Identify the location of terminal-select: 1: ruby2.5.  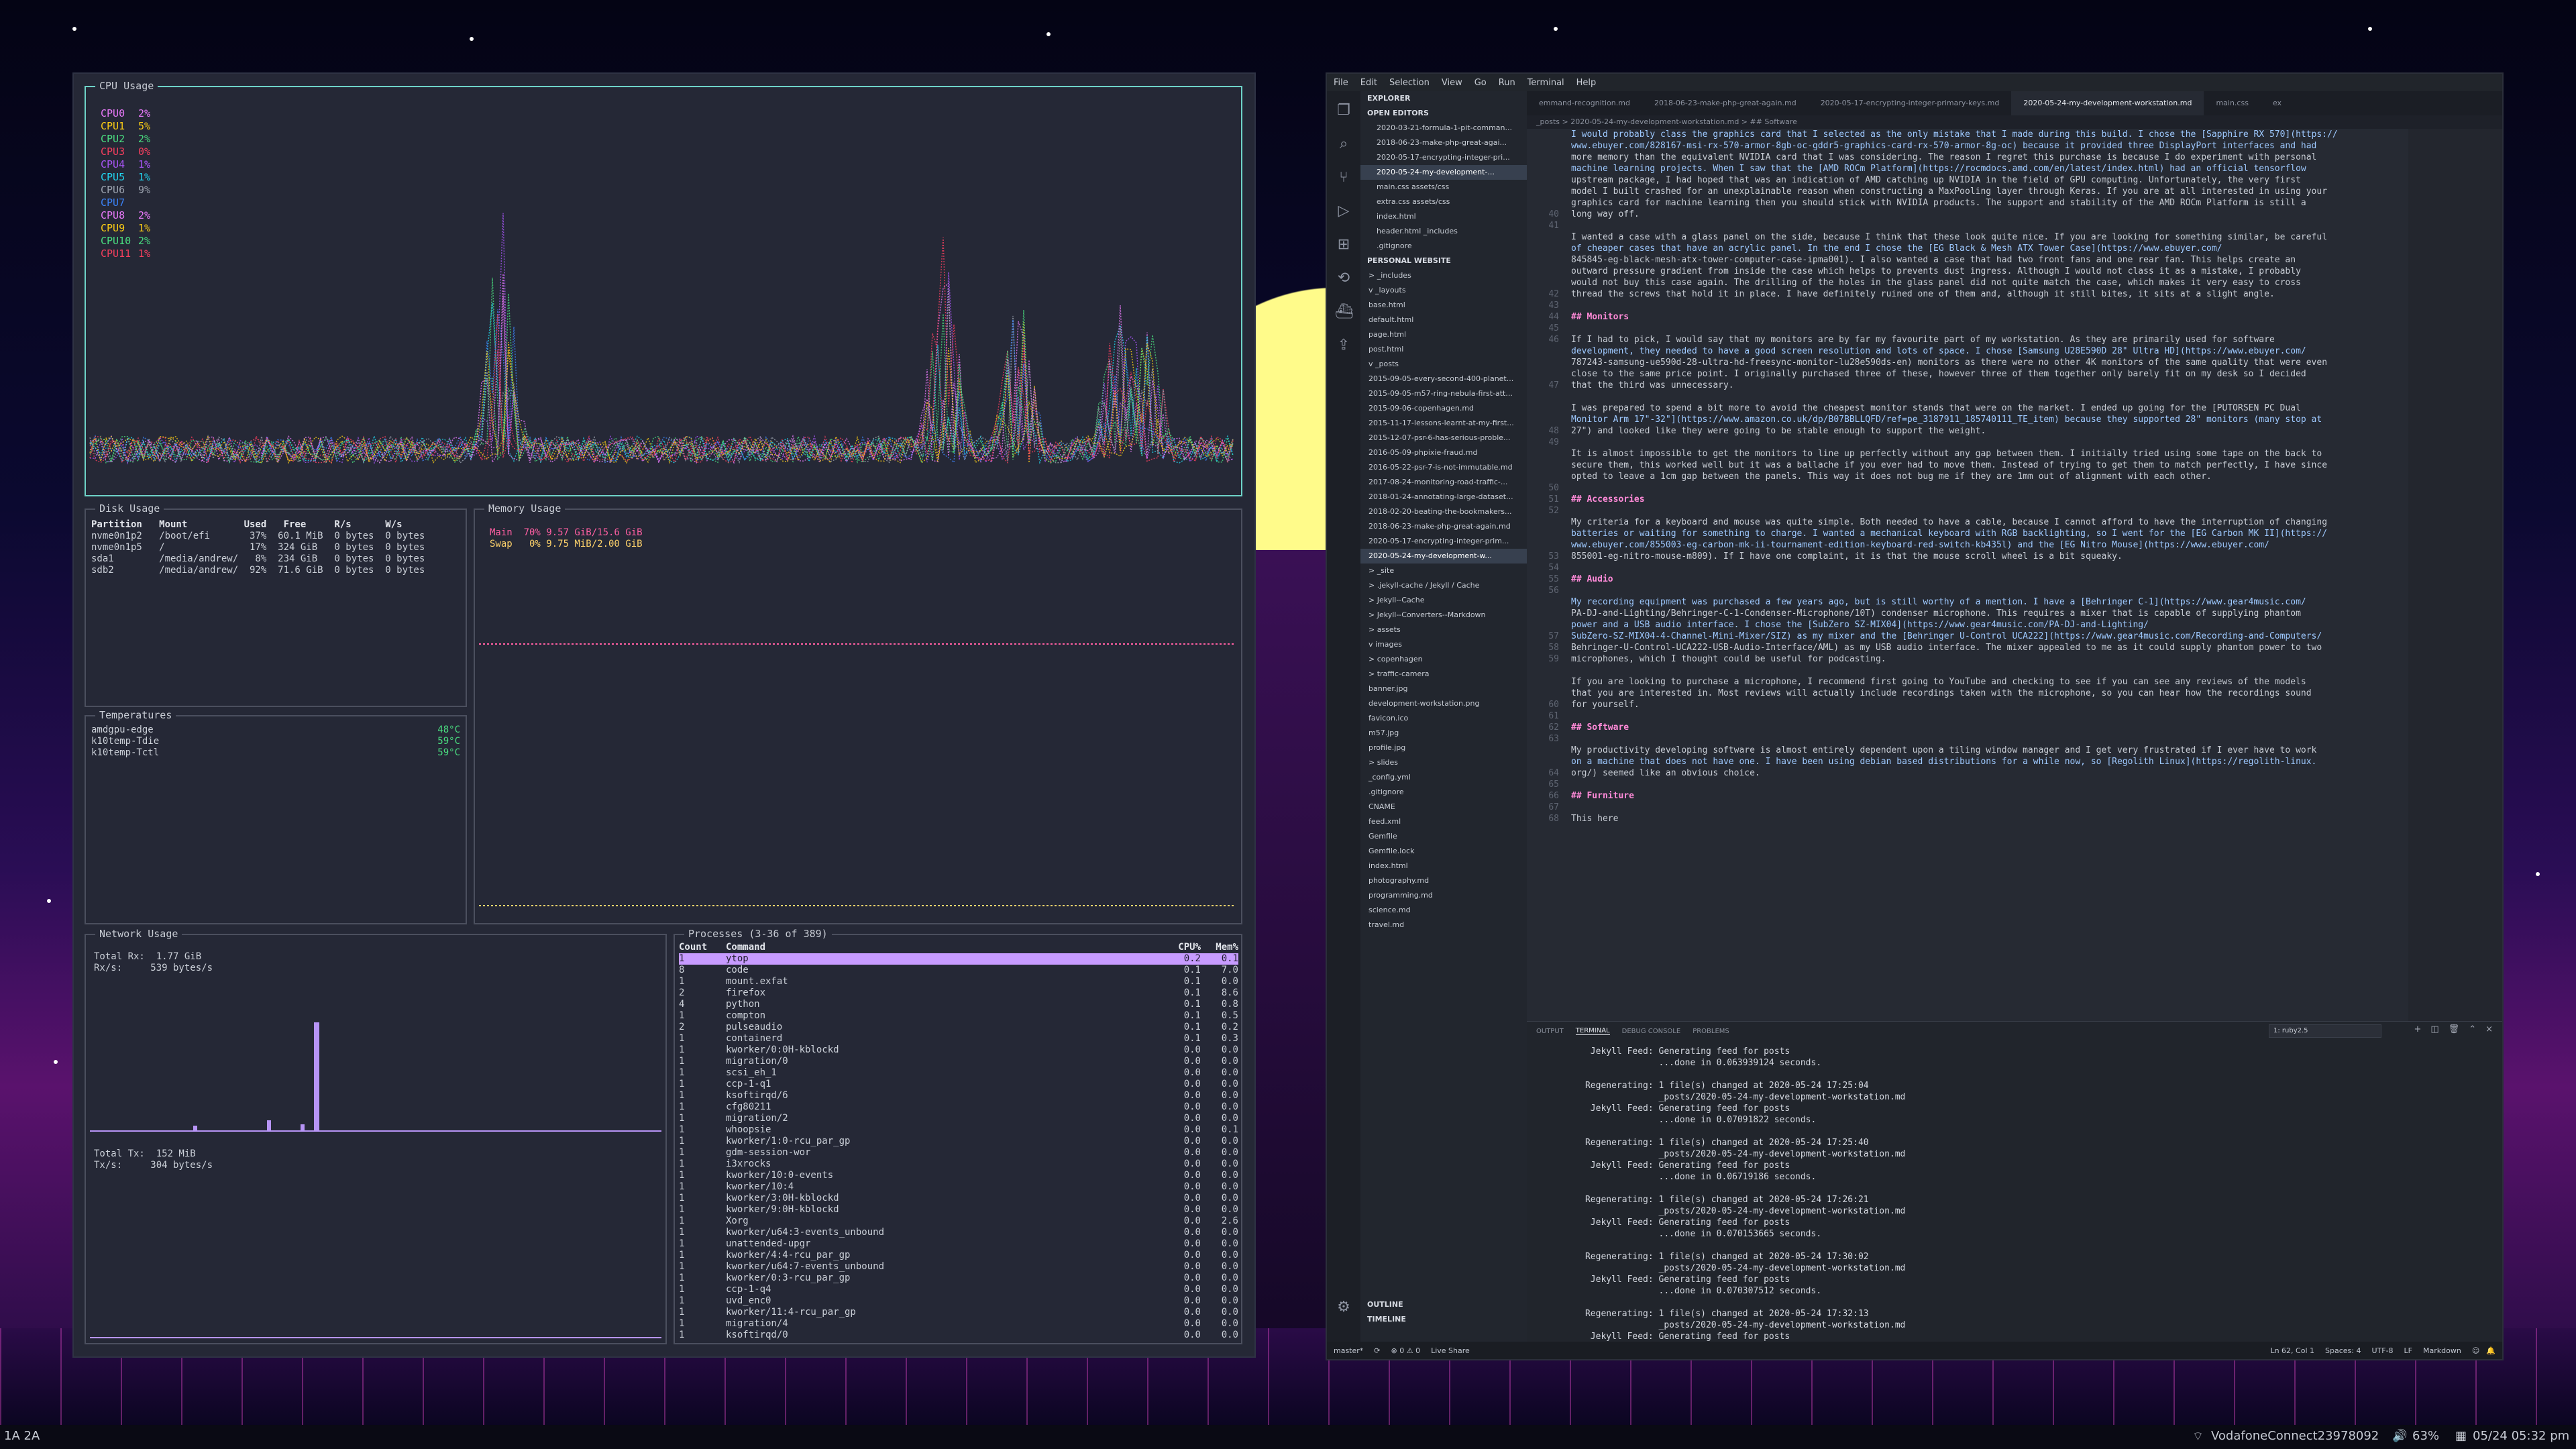
(2325, 1031).